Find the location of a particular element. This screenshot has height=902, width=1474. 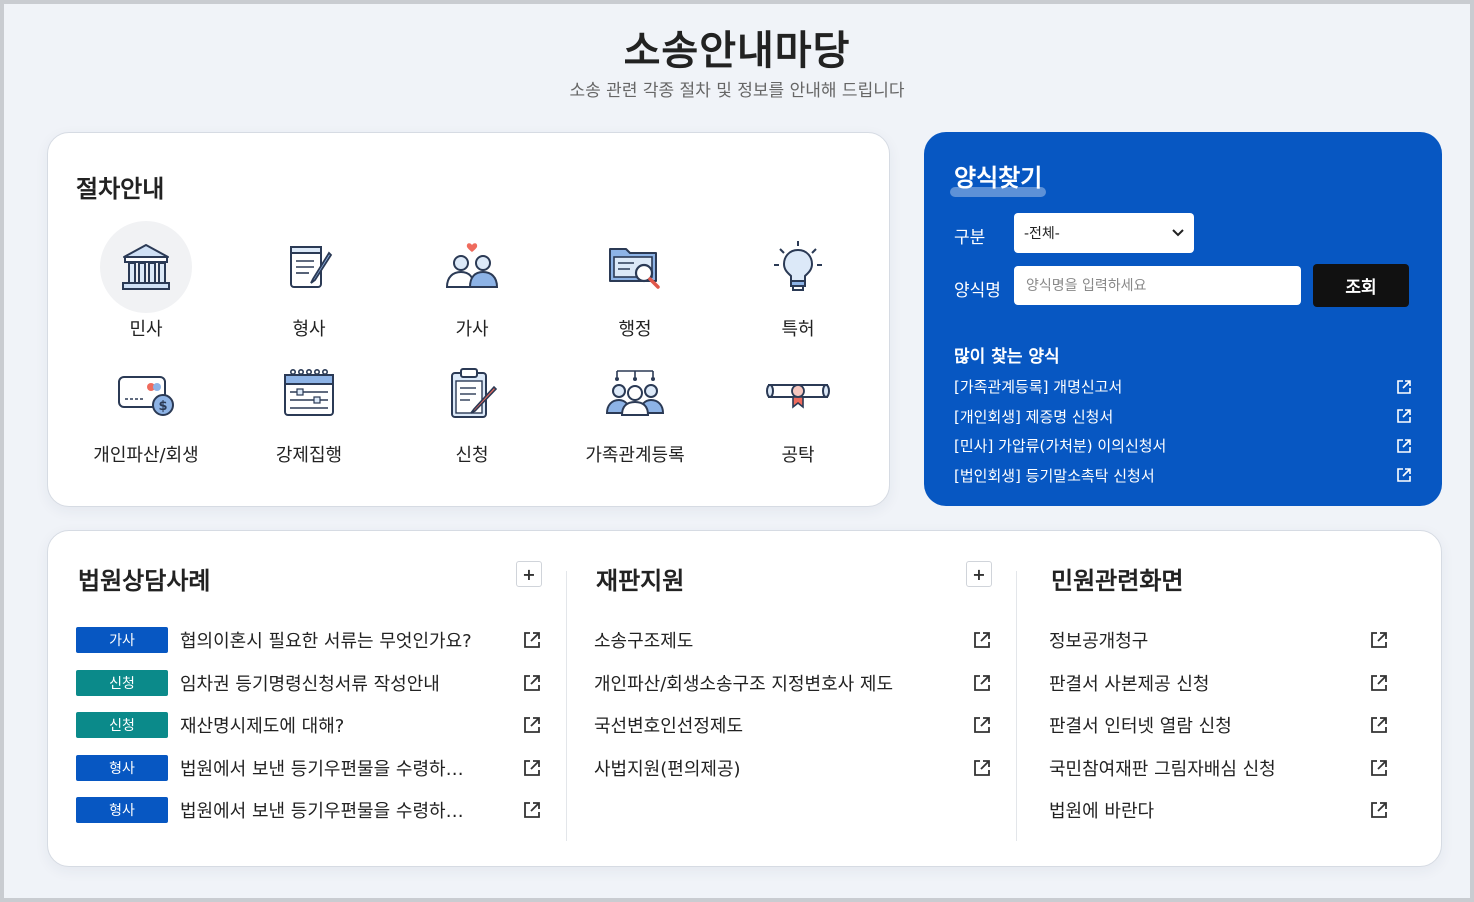

procedure-item-criminal: 형사 is located at coordinates (309, 281).